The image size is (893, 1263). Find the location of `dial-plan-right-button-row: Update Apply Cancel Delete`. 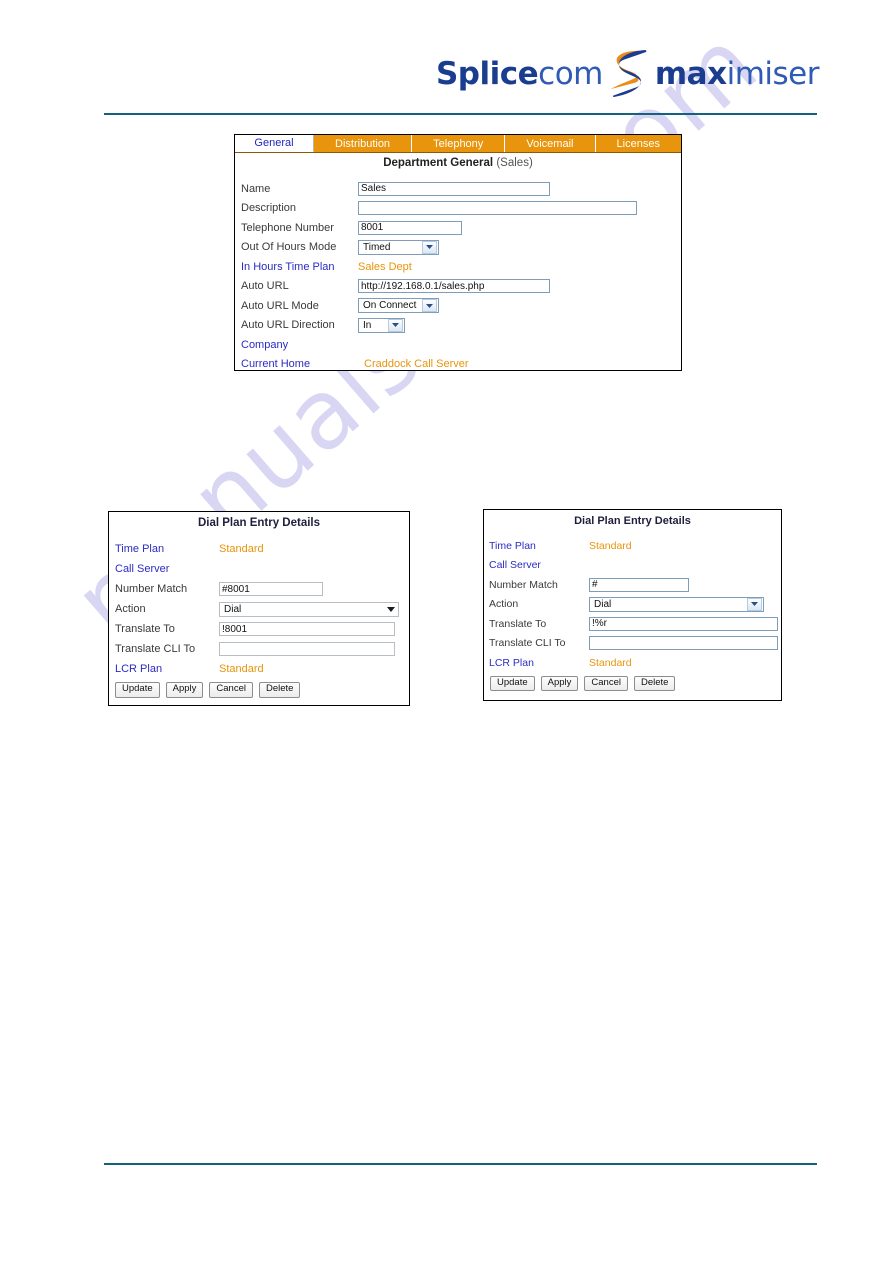

dial-plan-right-button-row: Update Apply Cancel Delete is located at coordinates (632, 682).